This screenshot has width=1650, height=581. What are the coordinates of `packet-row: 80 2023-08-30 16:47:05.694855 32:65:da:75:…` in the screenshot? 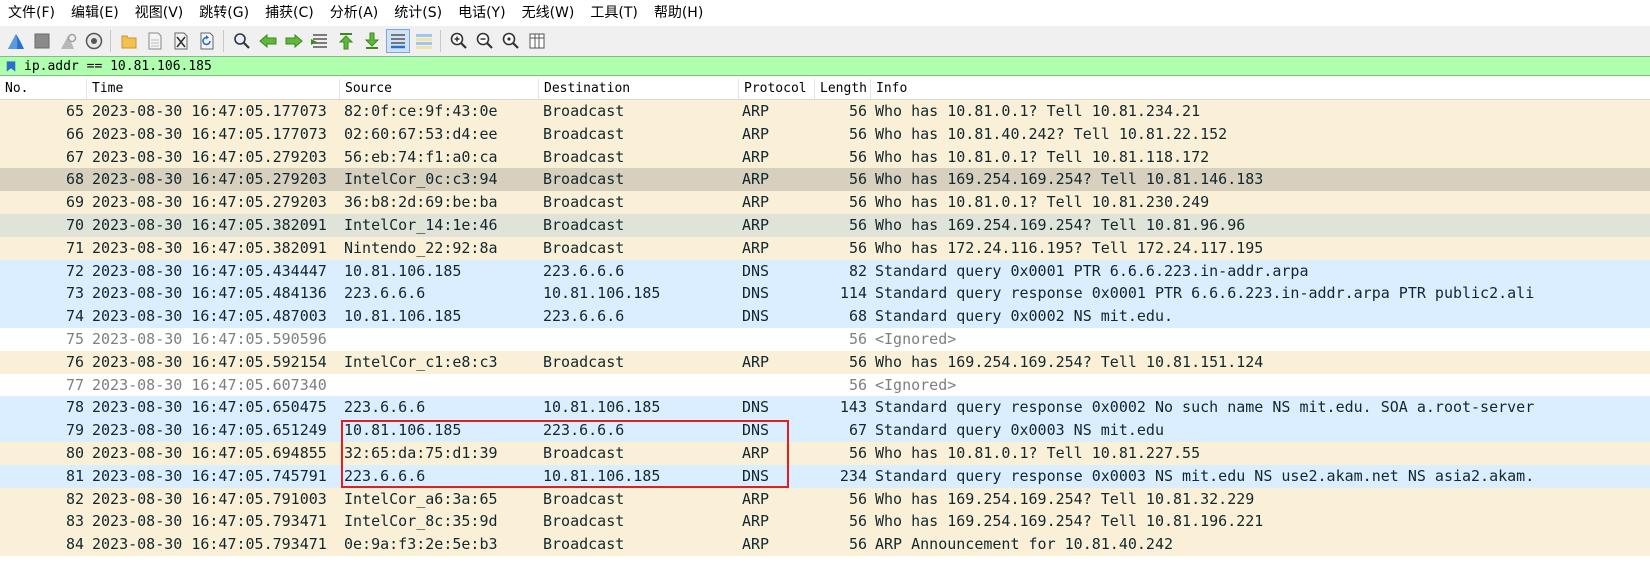 It's located at (825, 453).